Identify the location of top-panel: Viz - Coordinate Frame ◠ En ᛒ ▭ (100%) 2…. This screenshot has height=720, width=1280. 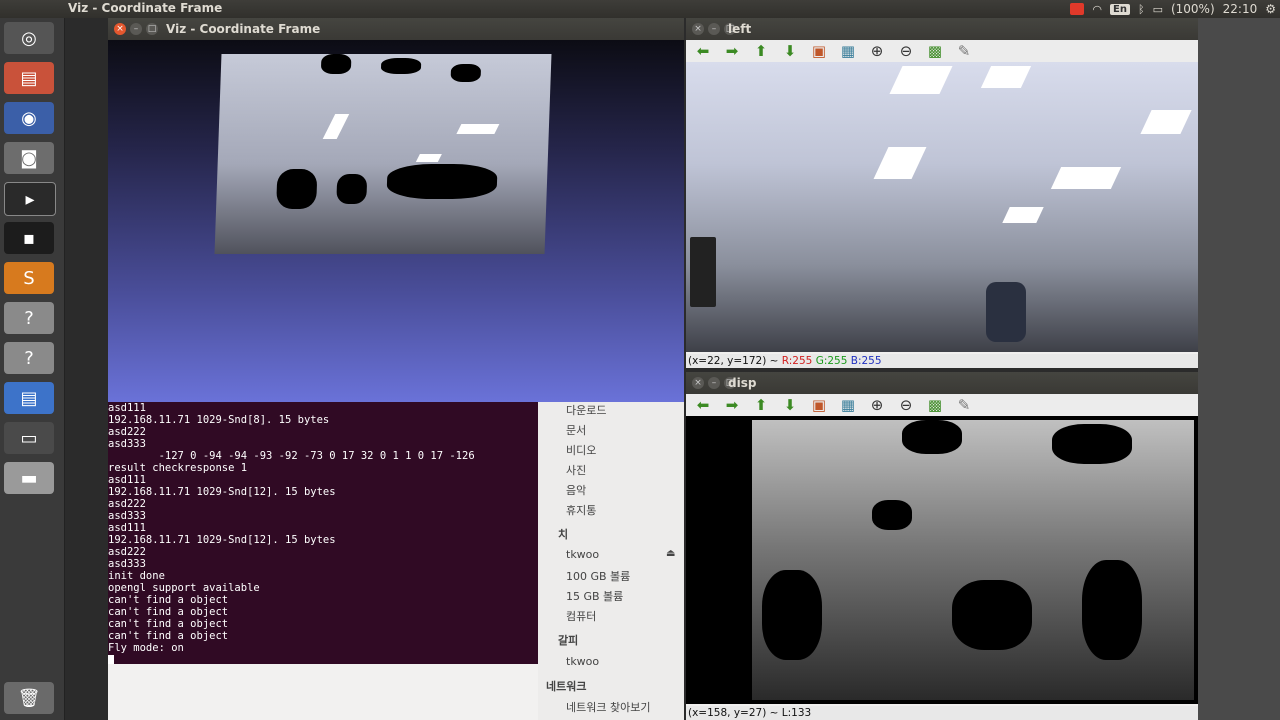
(640, 9).